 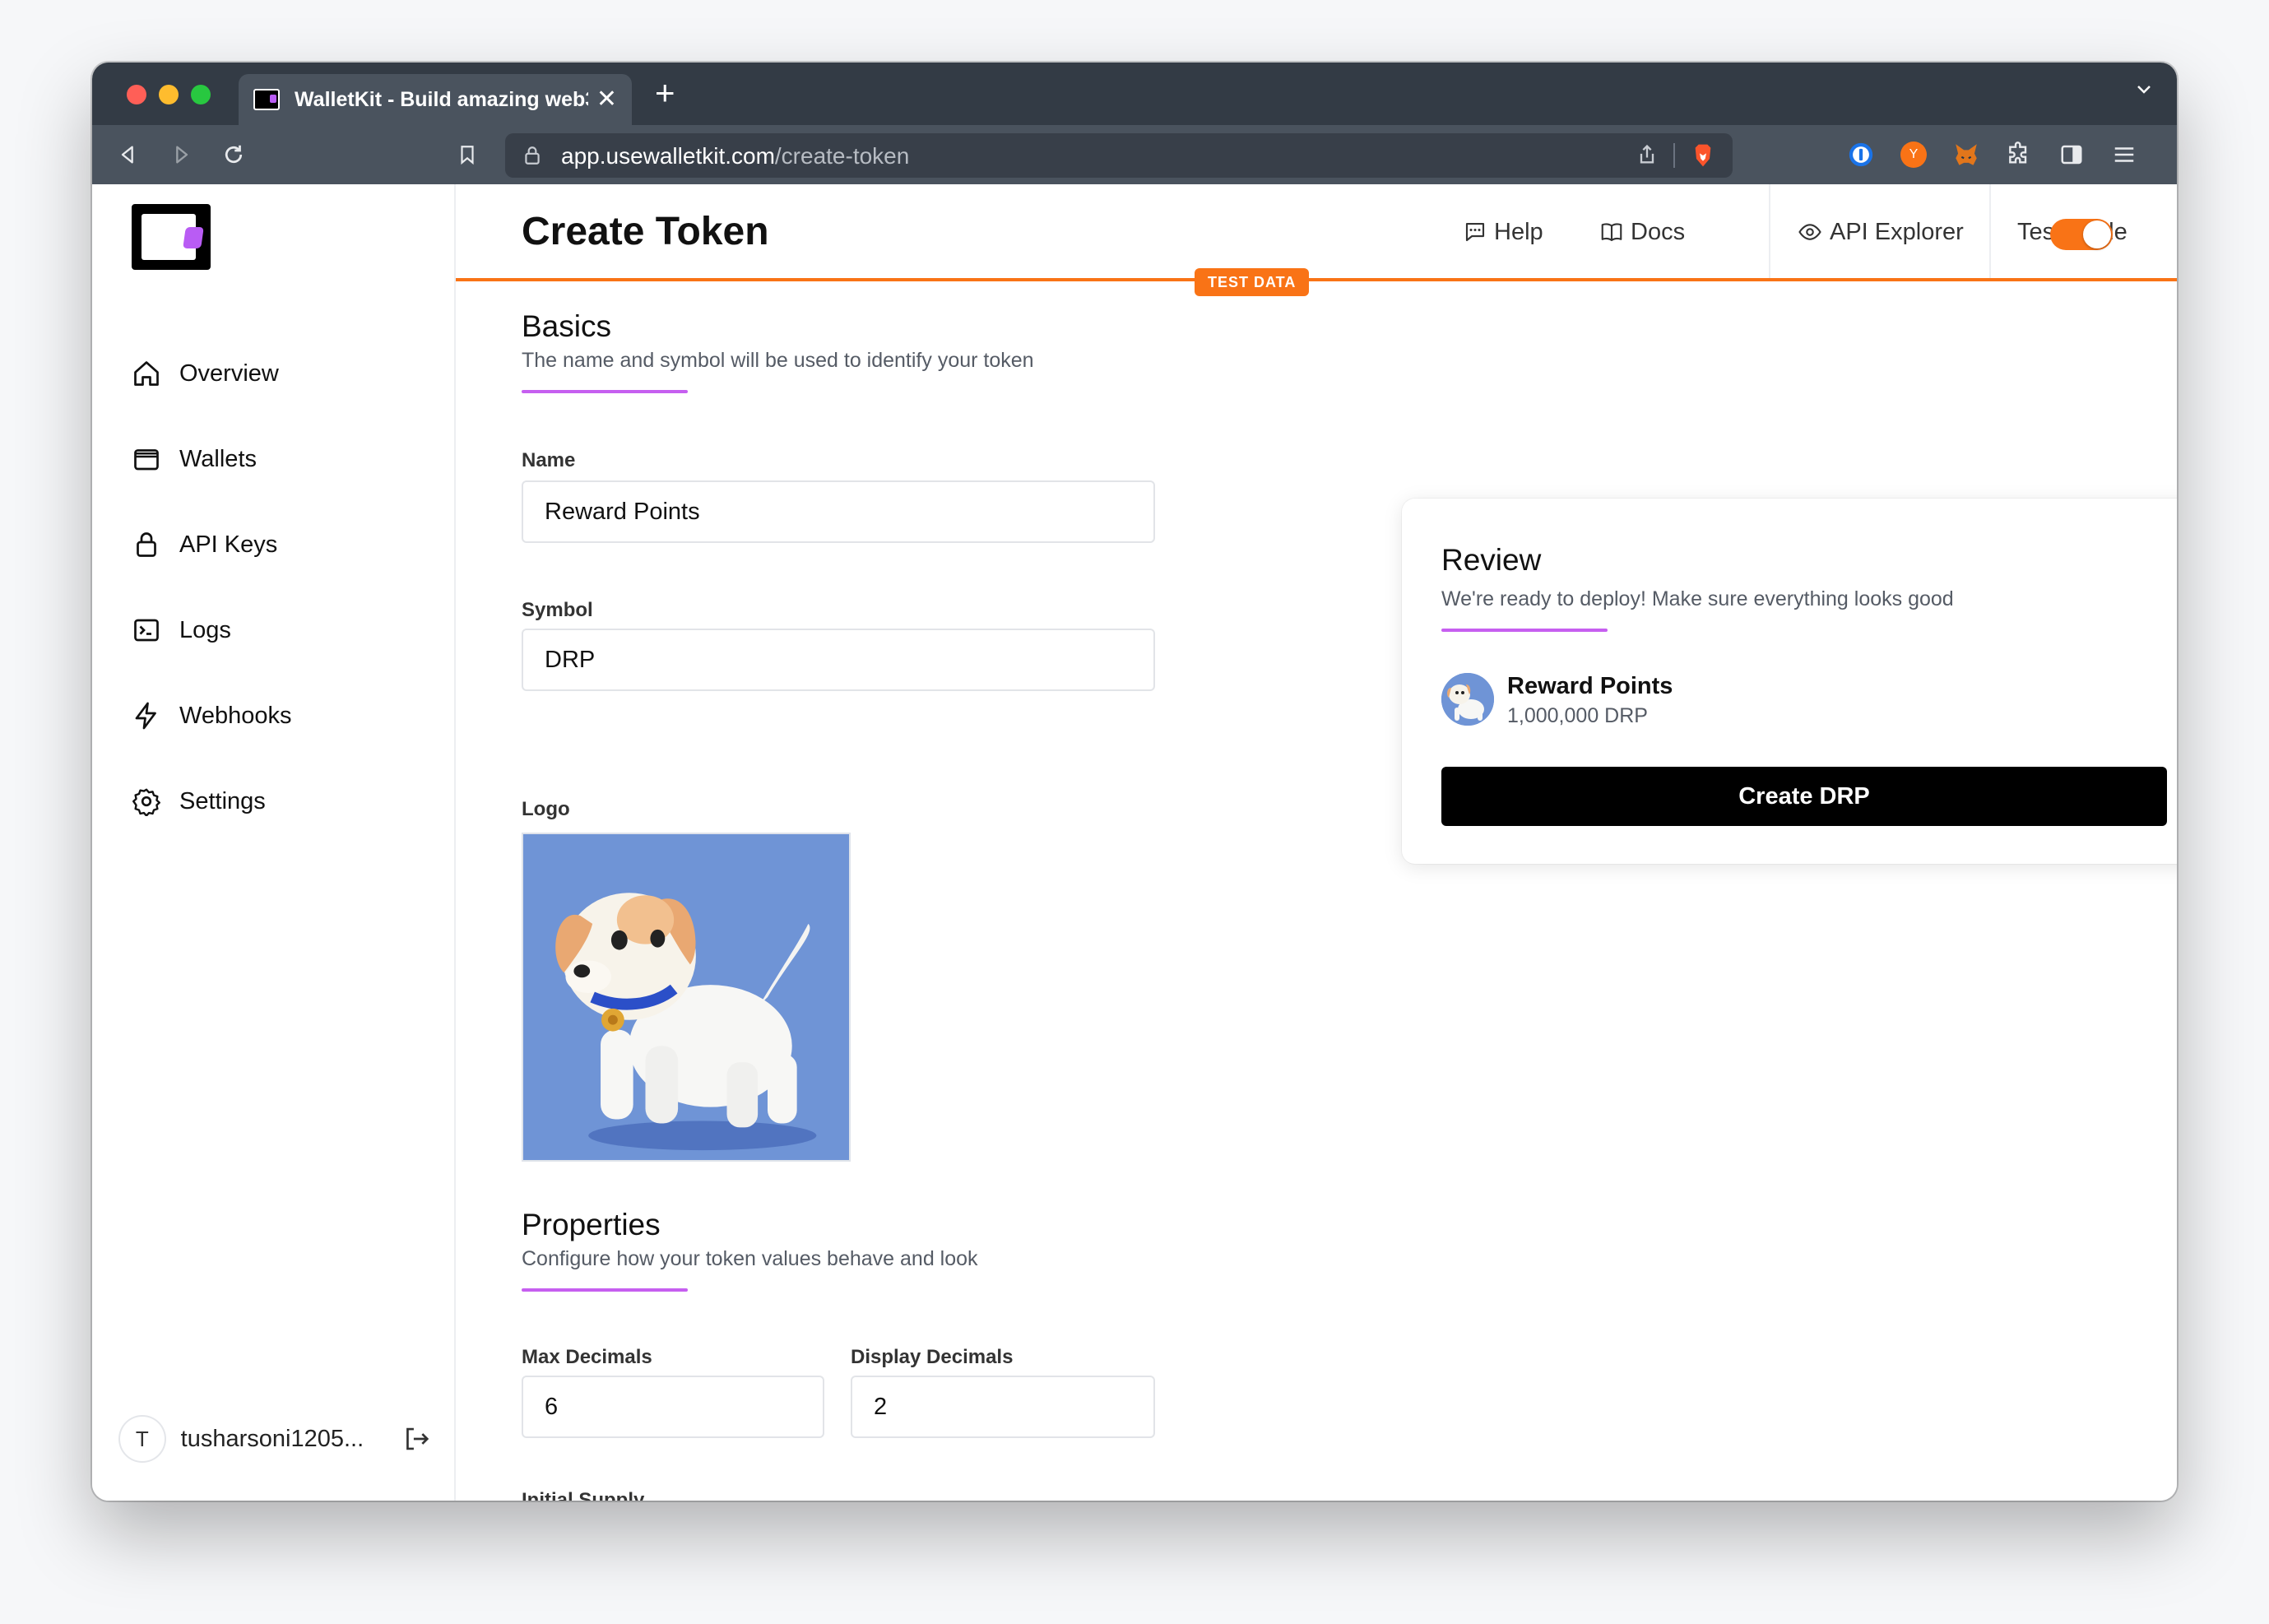 What do you see at coordinates (145, 716) in the screenshot?
I see `bolt-icon` at bounding box center [145, 716].